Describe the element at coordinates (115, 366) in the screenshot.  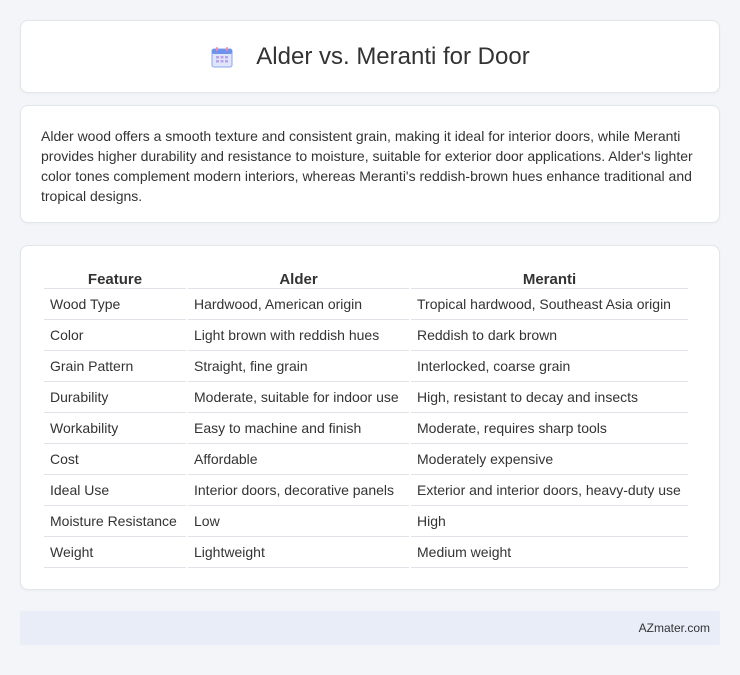
I see `table-cell-feature: Grain Pattern` at that location.